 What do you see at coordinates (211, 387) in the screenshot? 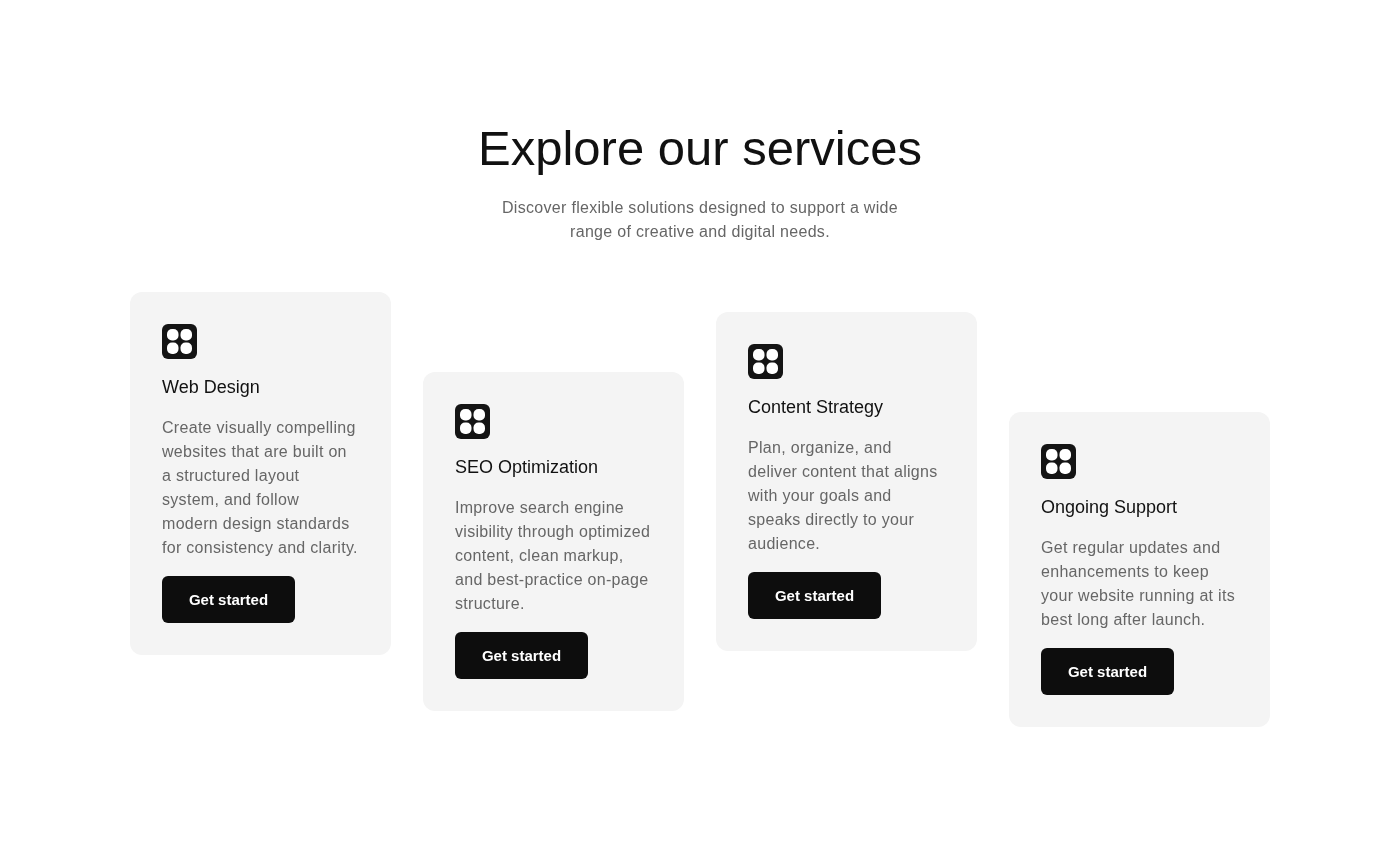
I see `card-title: Web Design` at bounding box center [211, 387].